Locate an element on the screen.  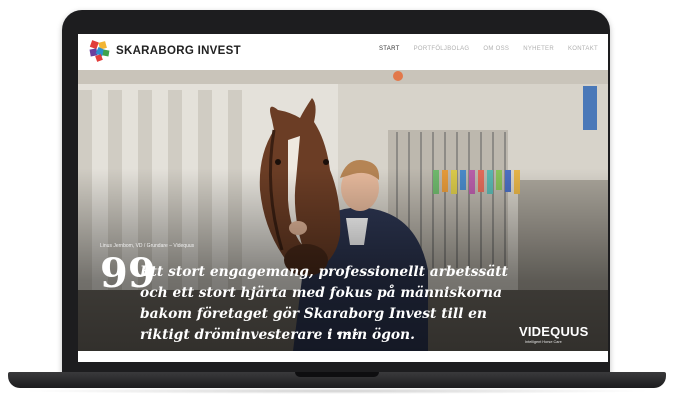
slider-pagination is located at coordinates (343, 333).